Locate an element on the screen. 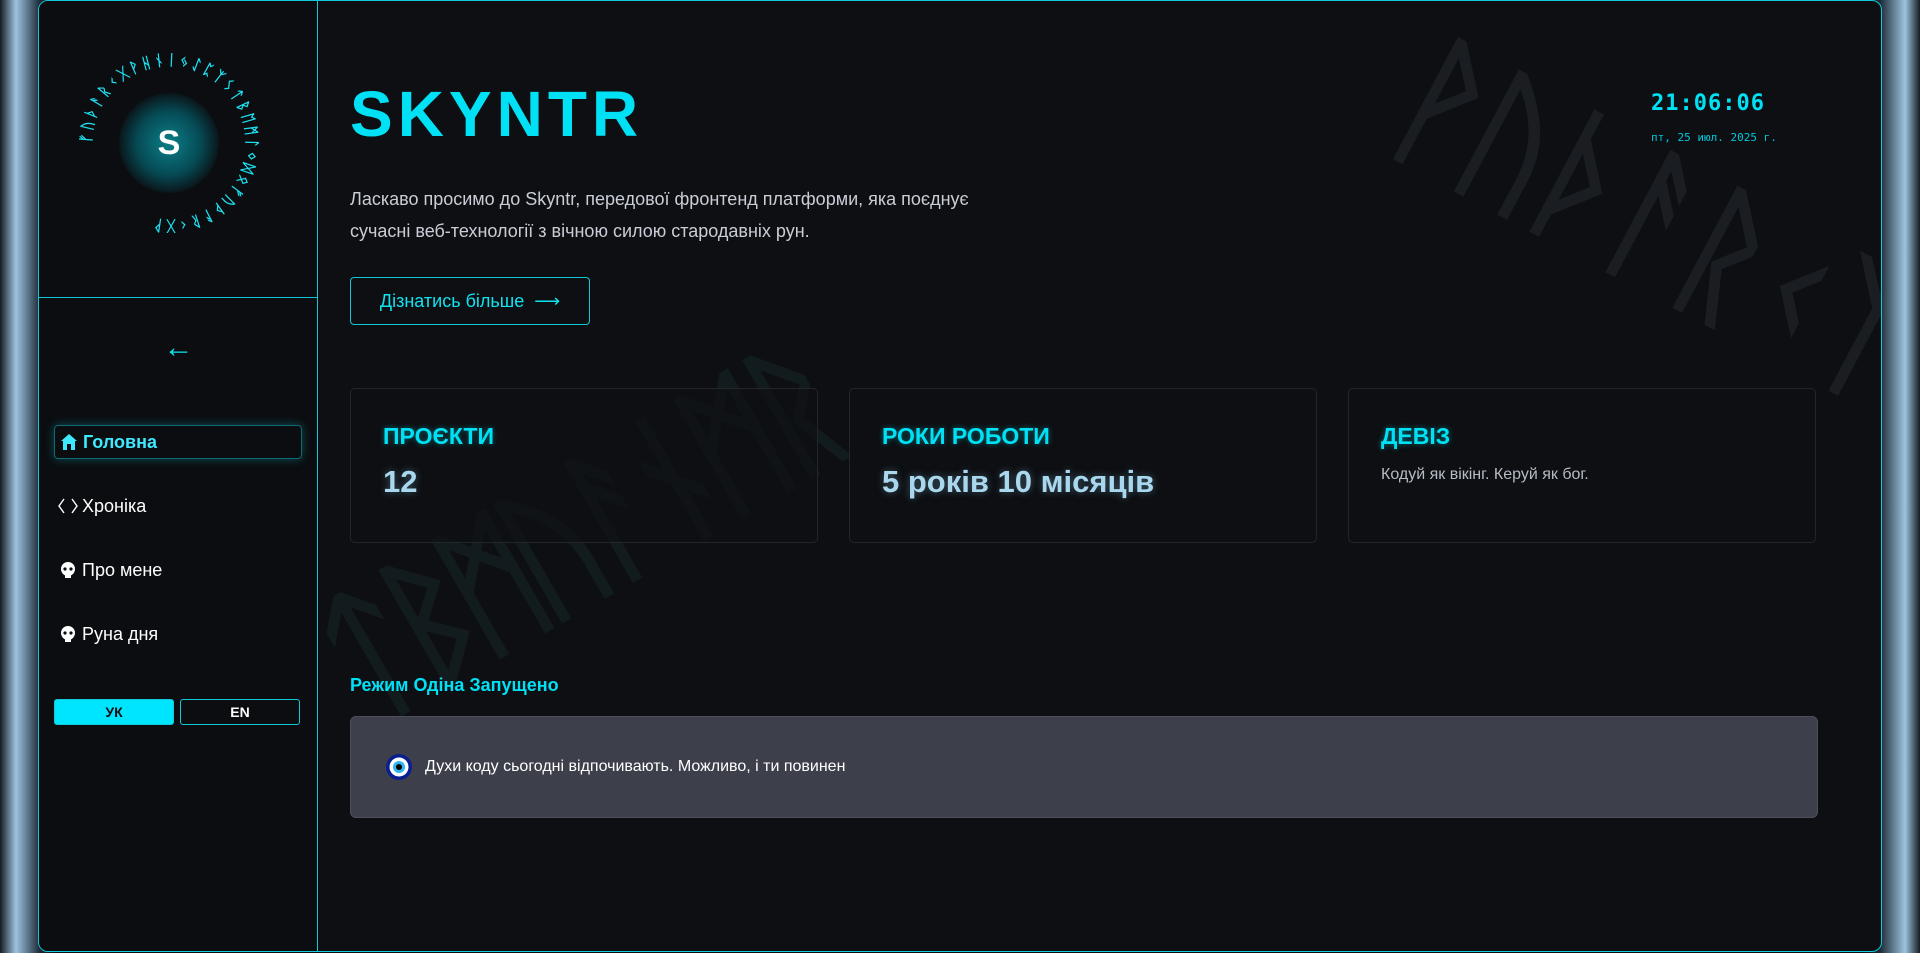 The width and height of the screenshot is (1920, 953). collapse-sidebar-button: ← is located at coordinates (178, 348).